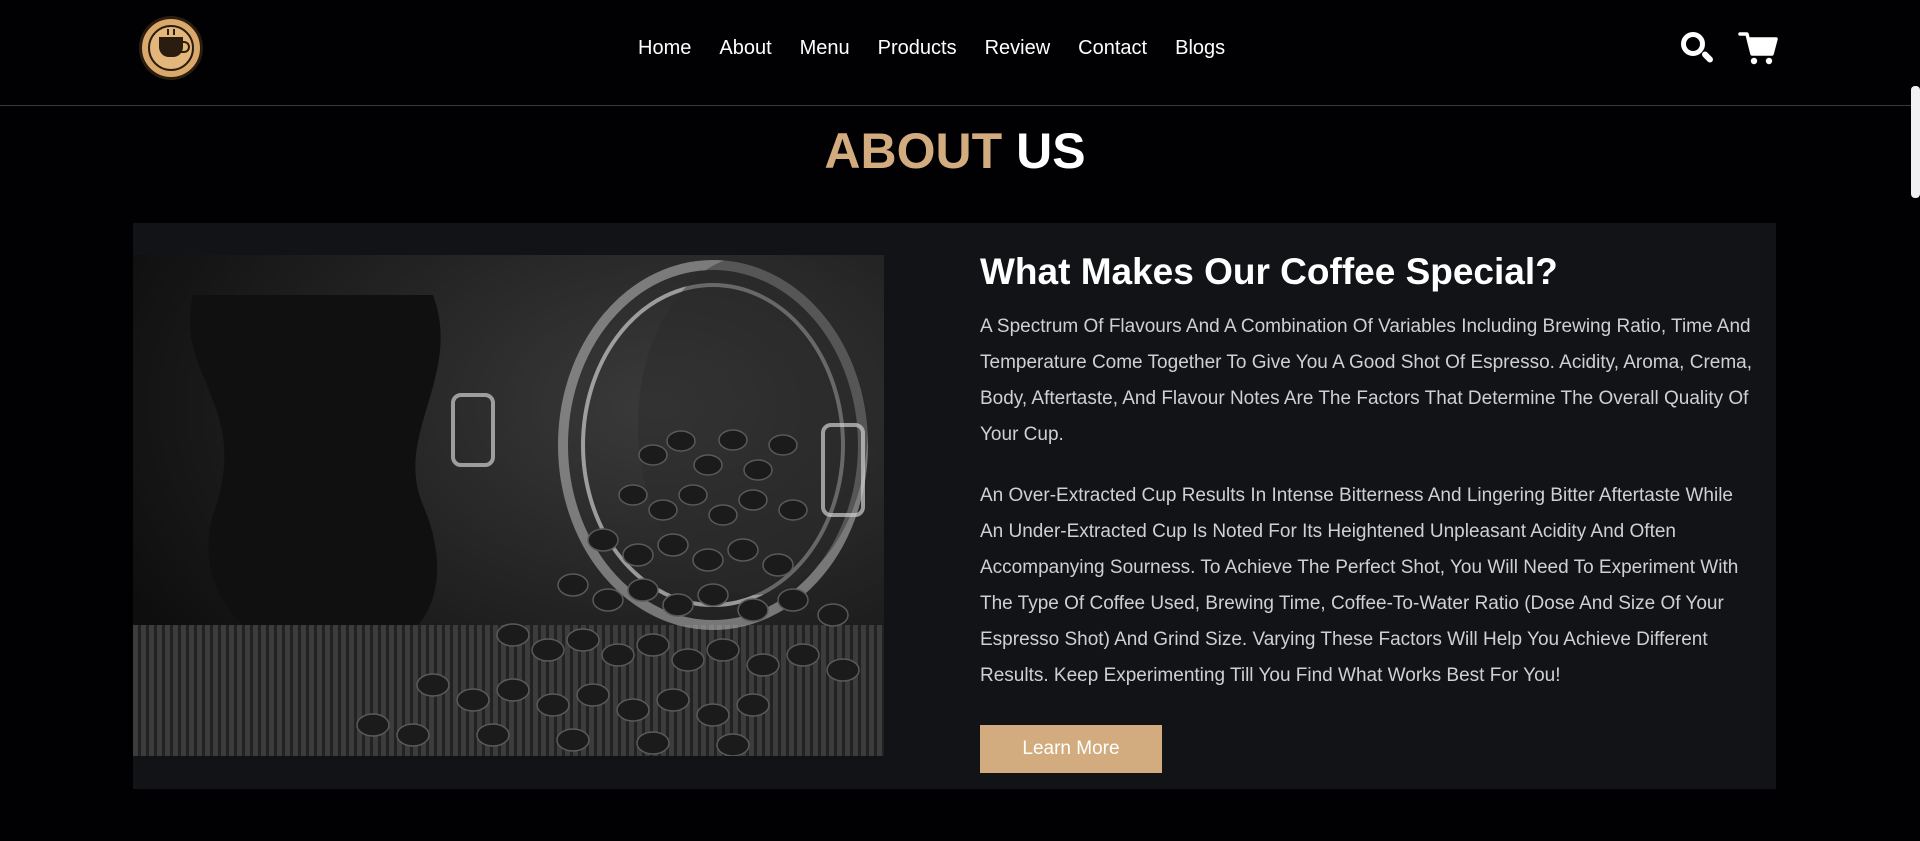 The width and height of the screenshot is (1920, 841). I want to click on nav-contact: Contact, so click(1112, 48).